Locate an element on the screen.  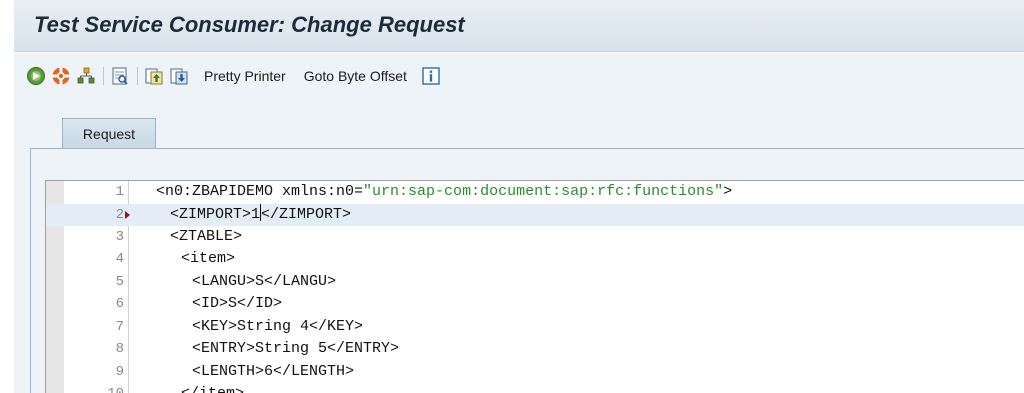
code-text: <ZIMPORT>1</ZIMPORT> is located at coordinates (260, 215).